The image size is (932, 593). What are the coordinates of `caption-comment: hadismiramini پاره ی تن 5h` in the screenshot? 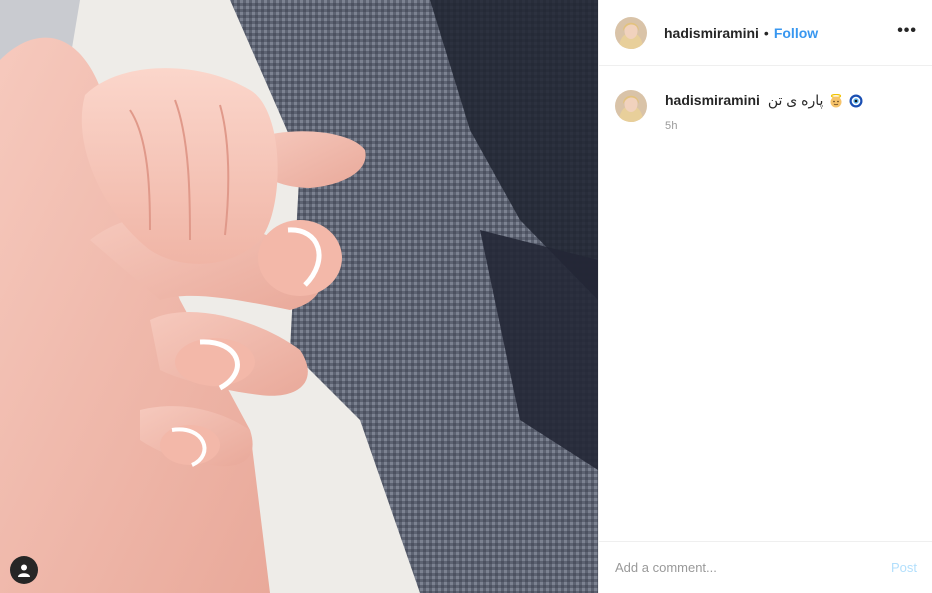 It's located at (739, 110).